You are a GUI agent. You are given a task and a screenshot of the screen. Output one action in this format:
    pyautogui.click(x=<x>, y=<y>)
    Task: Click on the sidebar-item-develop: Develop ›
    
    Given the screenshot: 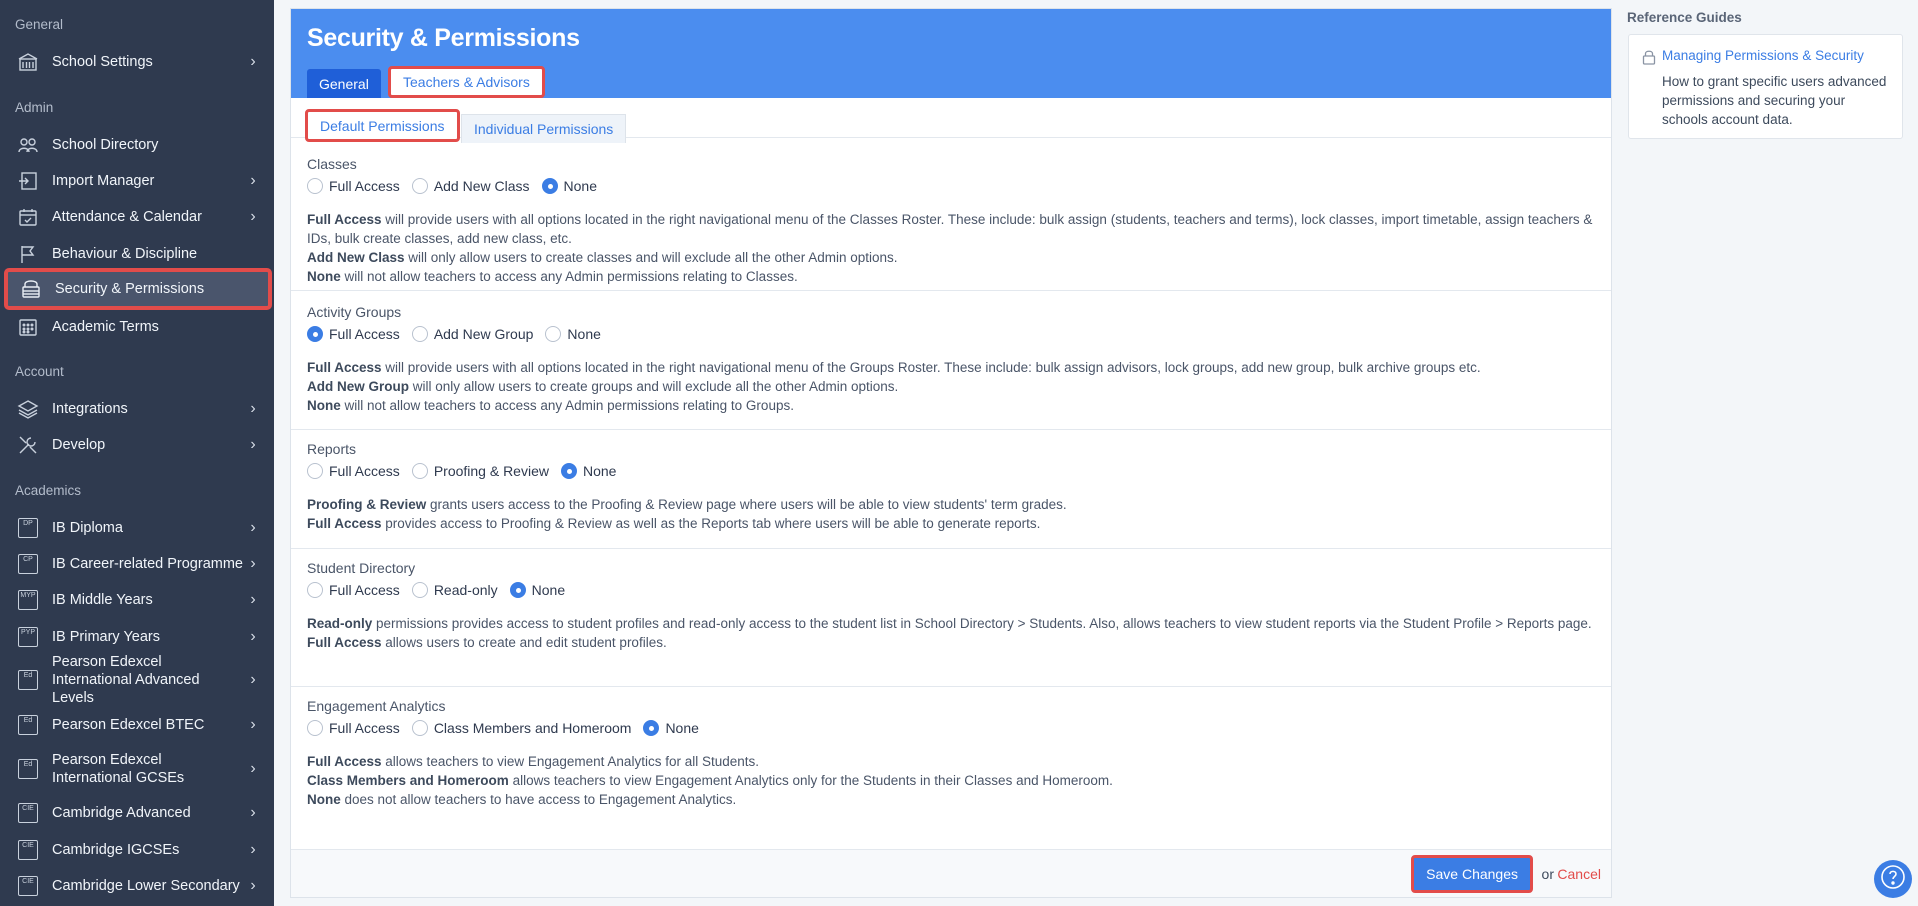 What is the action you would take?
    pyautogui.click(x=138, y=445)
    